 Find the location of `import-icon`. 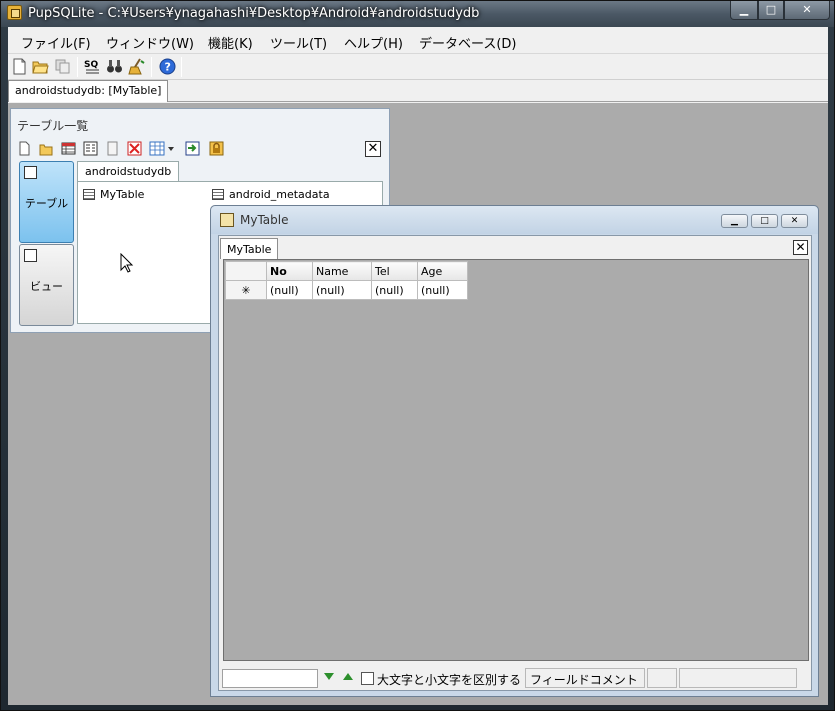

import-icon is located at coordinates (192, 148).